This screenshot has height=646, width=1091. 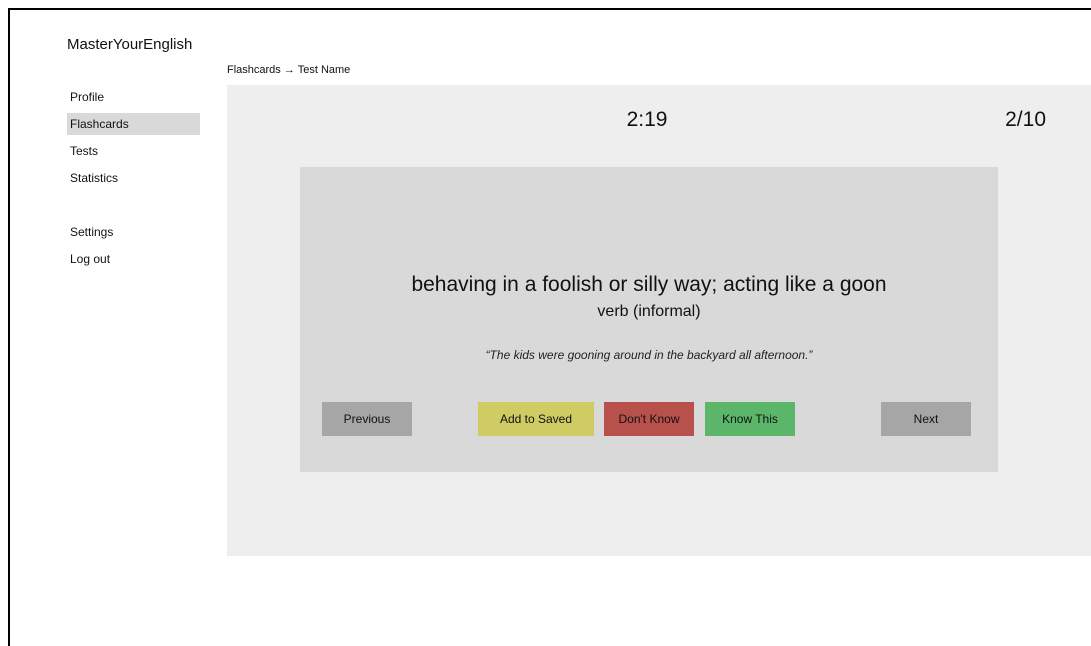 What do you see at coordinates (133, 124) in the screenshot?
I see `sidebar-item-flashcards: Flashcards` at bounding box center [133, 124].